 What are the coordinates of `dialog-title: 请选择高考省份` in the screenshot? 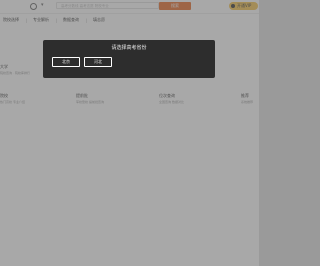 It's located at (129, 48).